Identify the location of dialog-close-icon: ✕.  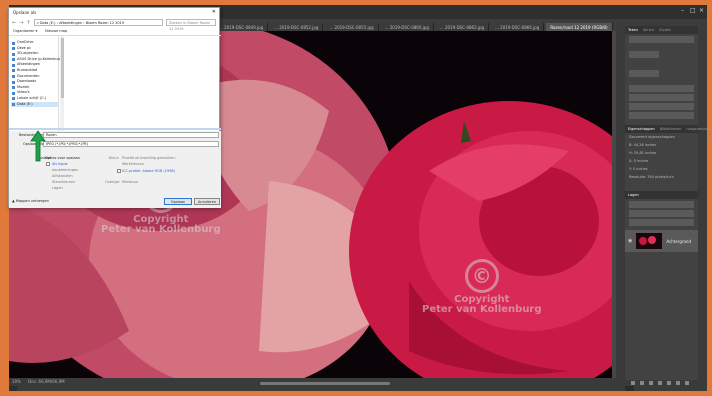
(214, 12).